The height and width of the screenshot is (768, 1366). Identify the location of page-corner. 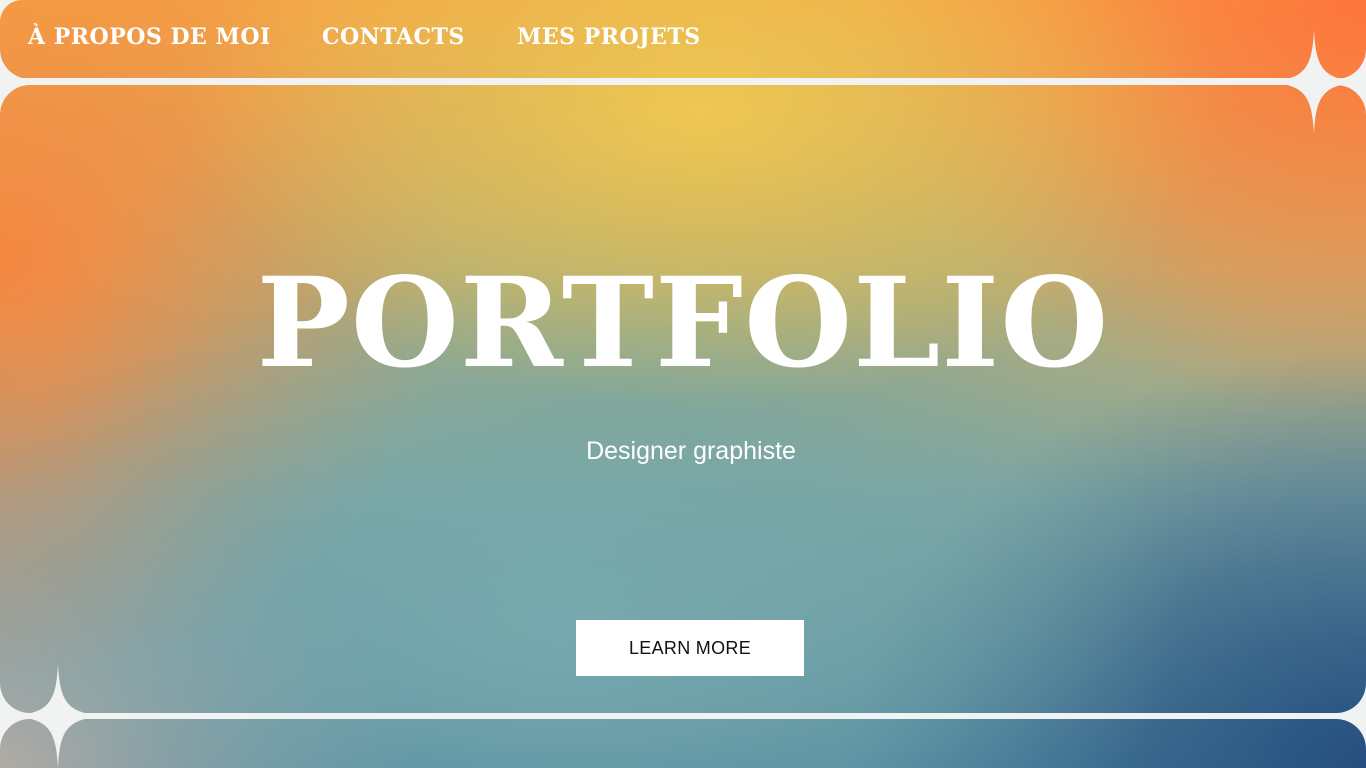
(11, 11).